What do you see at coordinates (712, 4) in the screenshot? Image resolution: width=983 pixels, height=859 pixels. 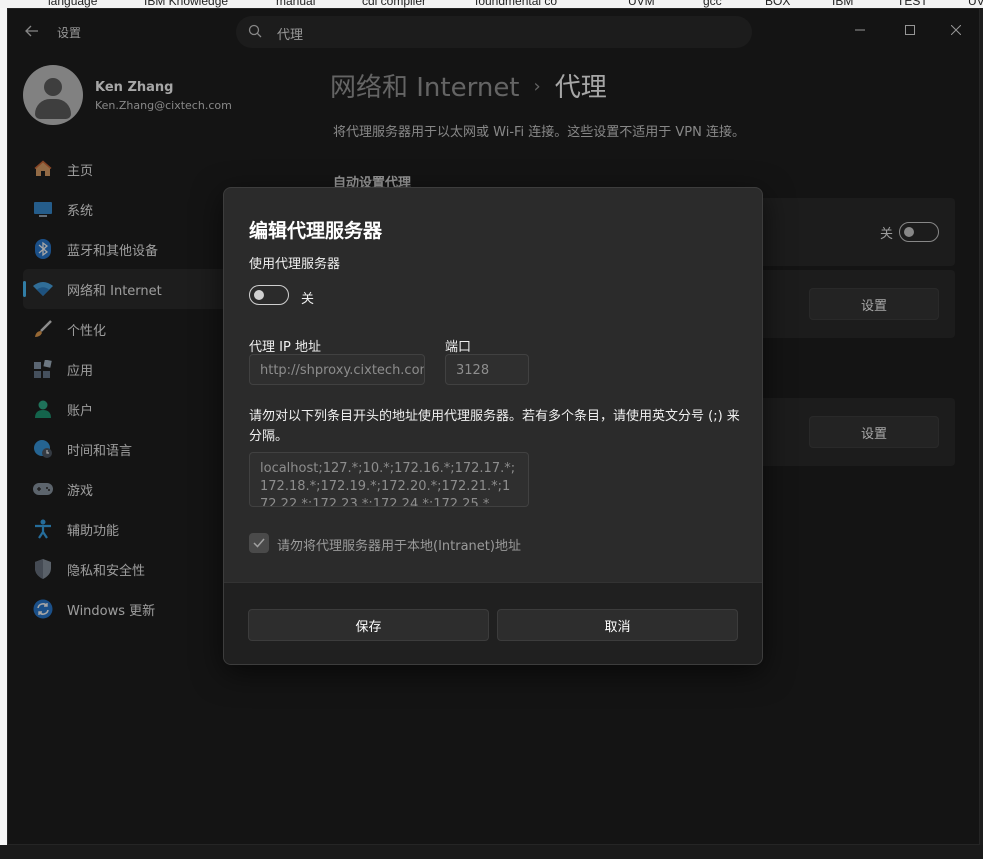 I see `bookmark-item: gcc` at bounding box center [712, 4].